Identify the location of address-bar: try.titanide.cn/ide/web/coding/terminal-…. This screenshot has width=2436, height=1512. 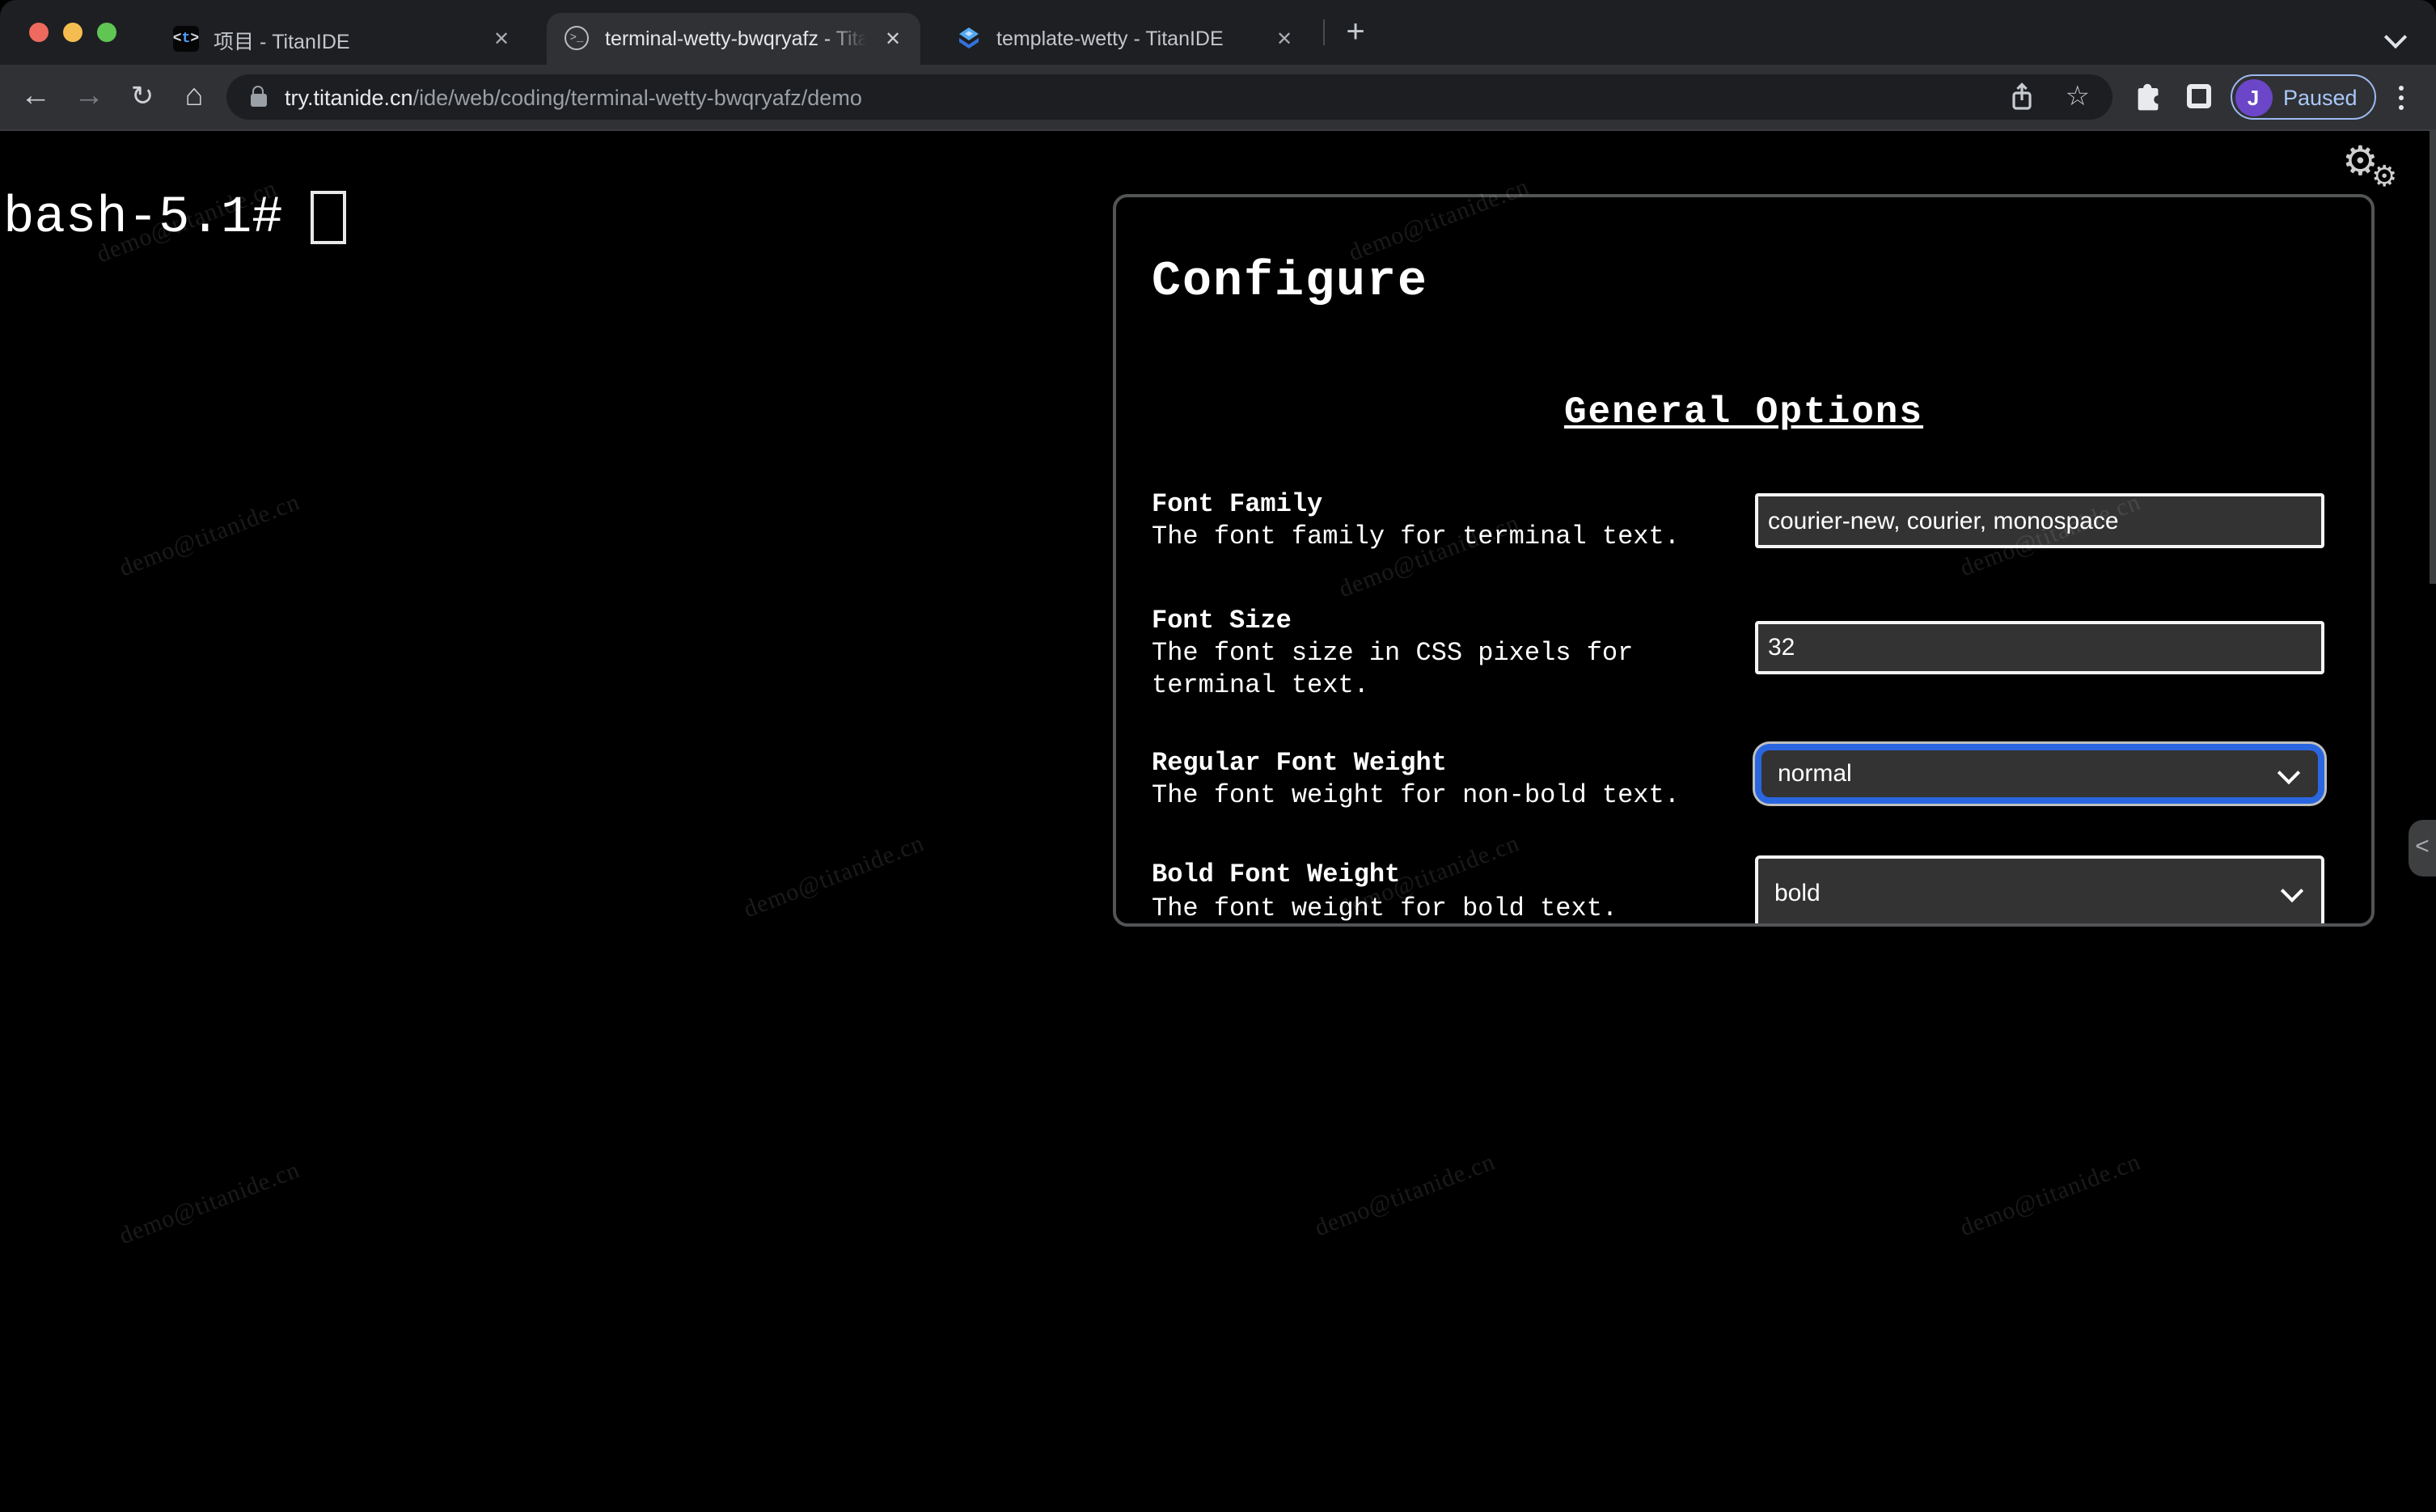
(1169, 97).